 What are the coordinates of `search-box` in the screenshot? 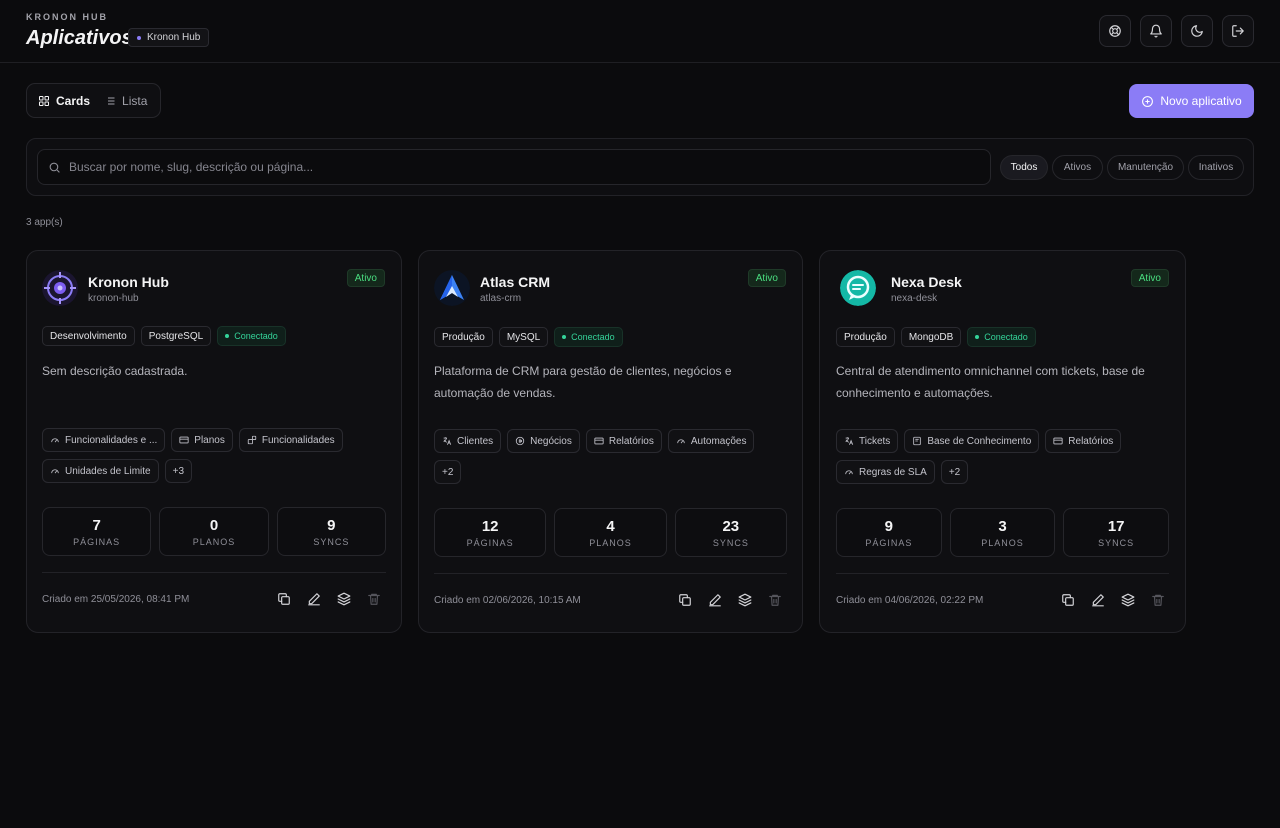 It's located at (514, 167).